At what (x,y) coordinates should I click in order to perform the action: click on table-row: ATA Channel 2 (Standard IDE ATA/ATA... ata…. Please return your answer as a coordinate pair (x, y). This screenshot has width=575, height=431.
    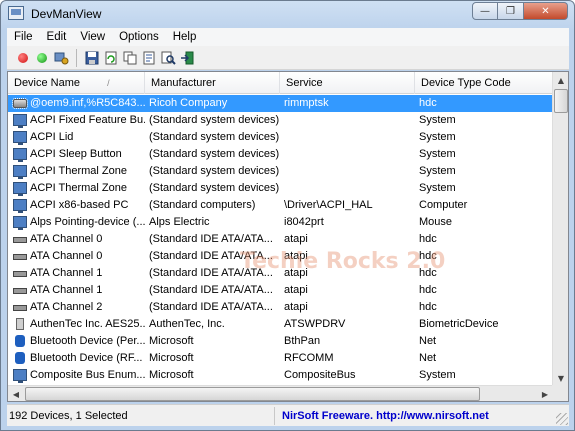
    Looking at the image, I should click on (280, 307).